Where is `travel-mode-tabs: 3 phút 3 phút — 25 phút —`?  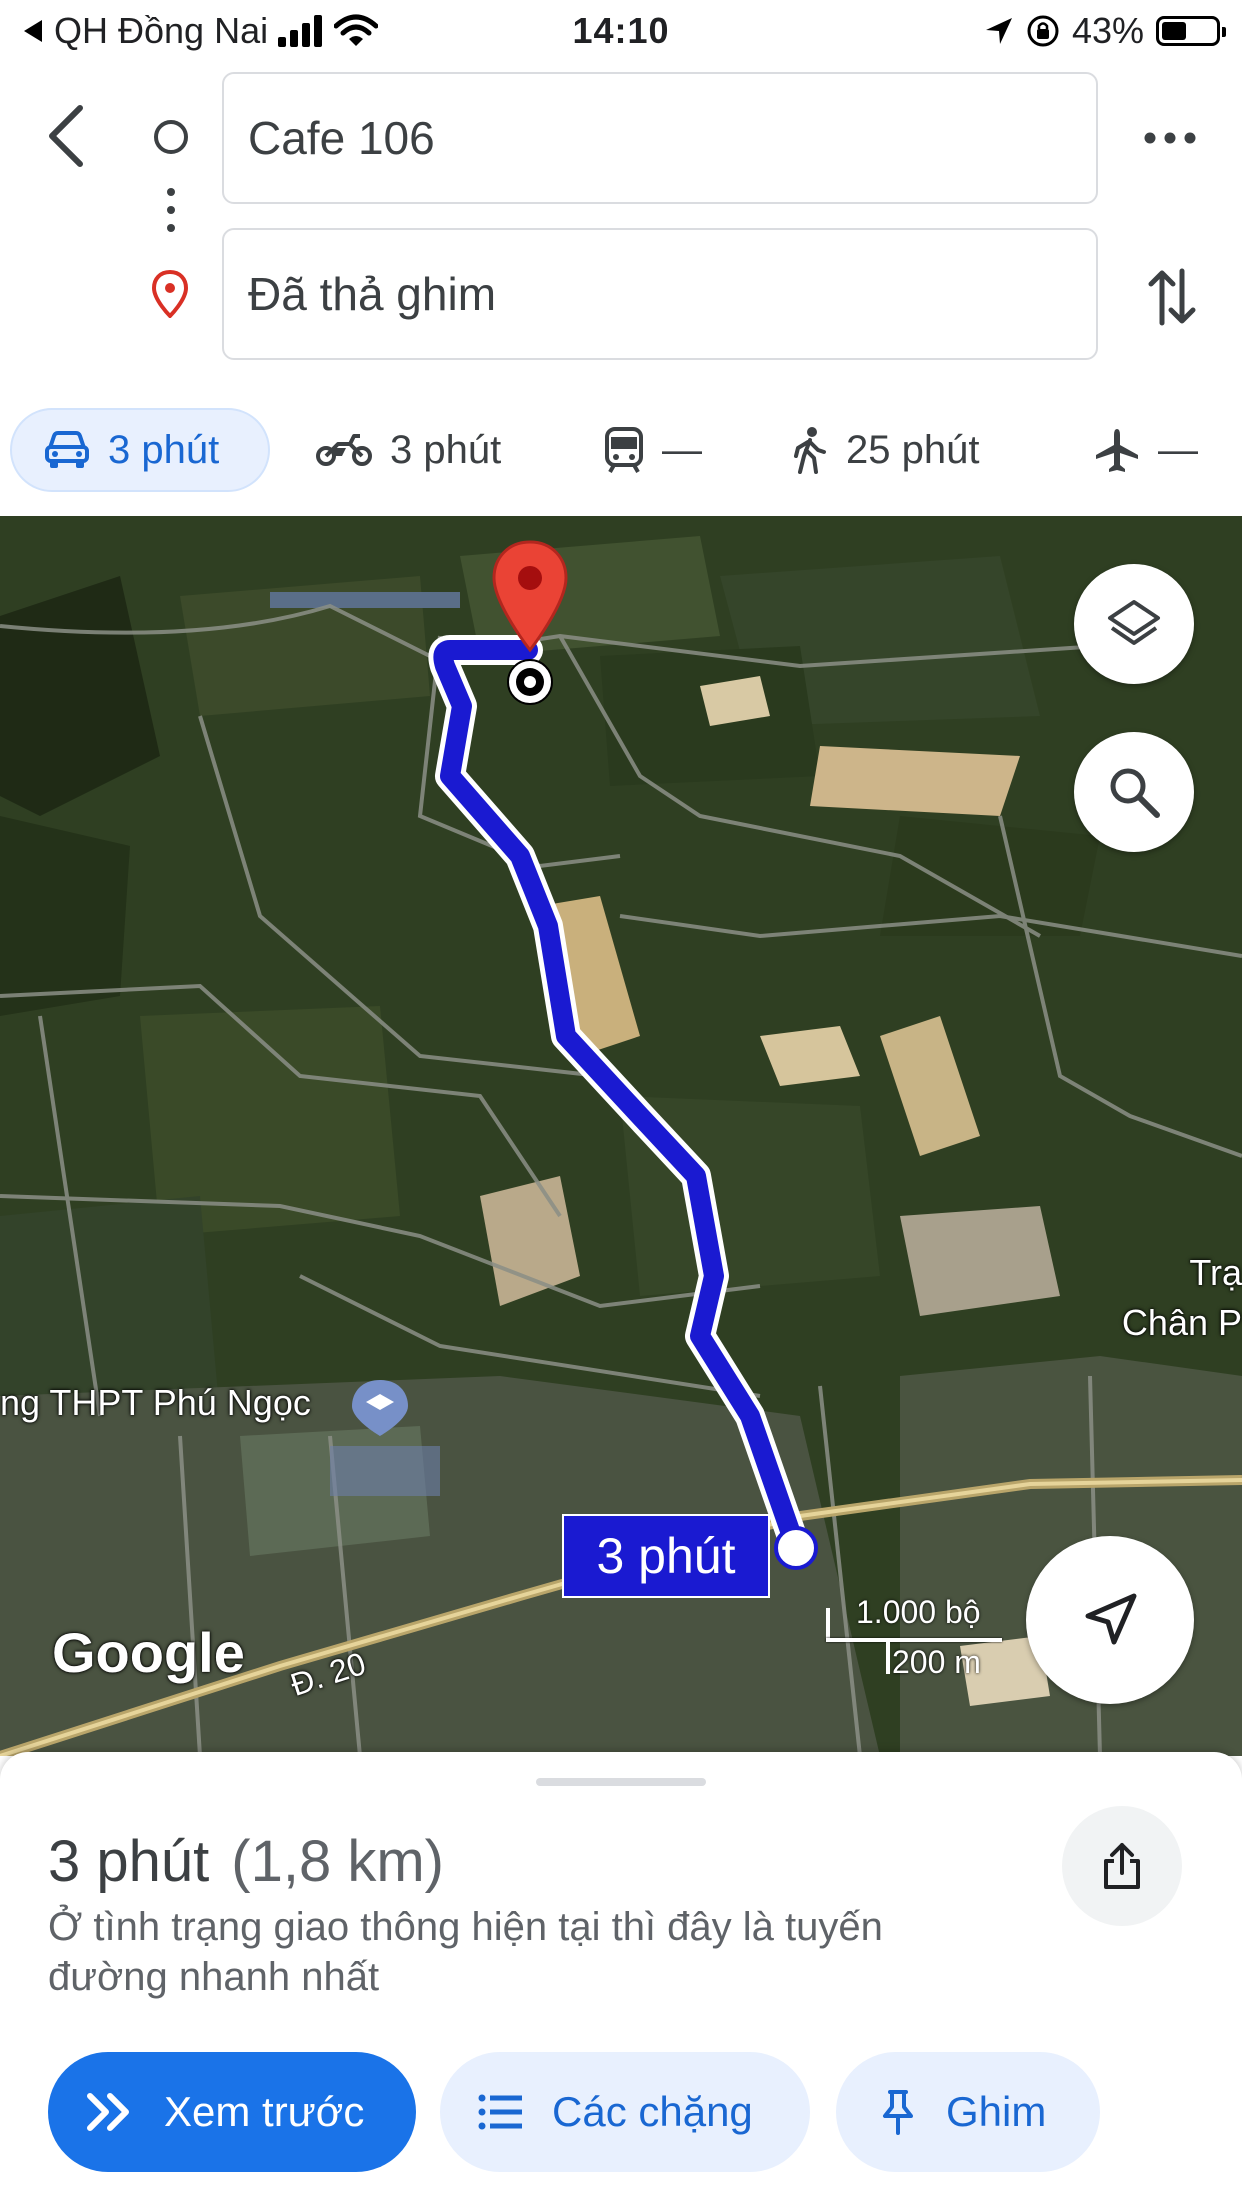 travel-mode-tabs: 3 phút 3 phút — 25 phút — is located at coordinates (621, 452).